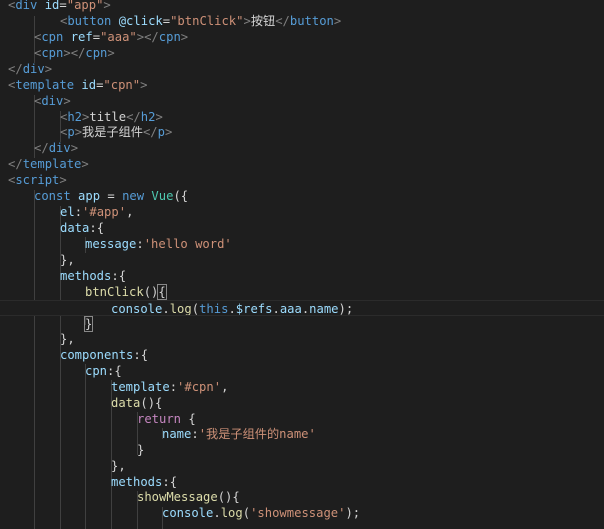  I want to click on code-token: "btnClick", so click(207, 21).